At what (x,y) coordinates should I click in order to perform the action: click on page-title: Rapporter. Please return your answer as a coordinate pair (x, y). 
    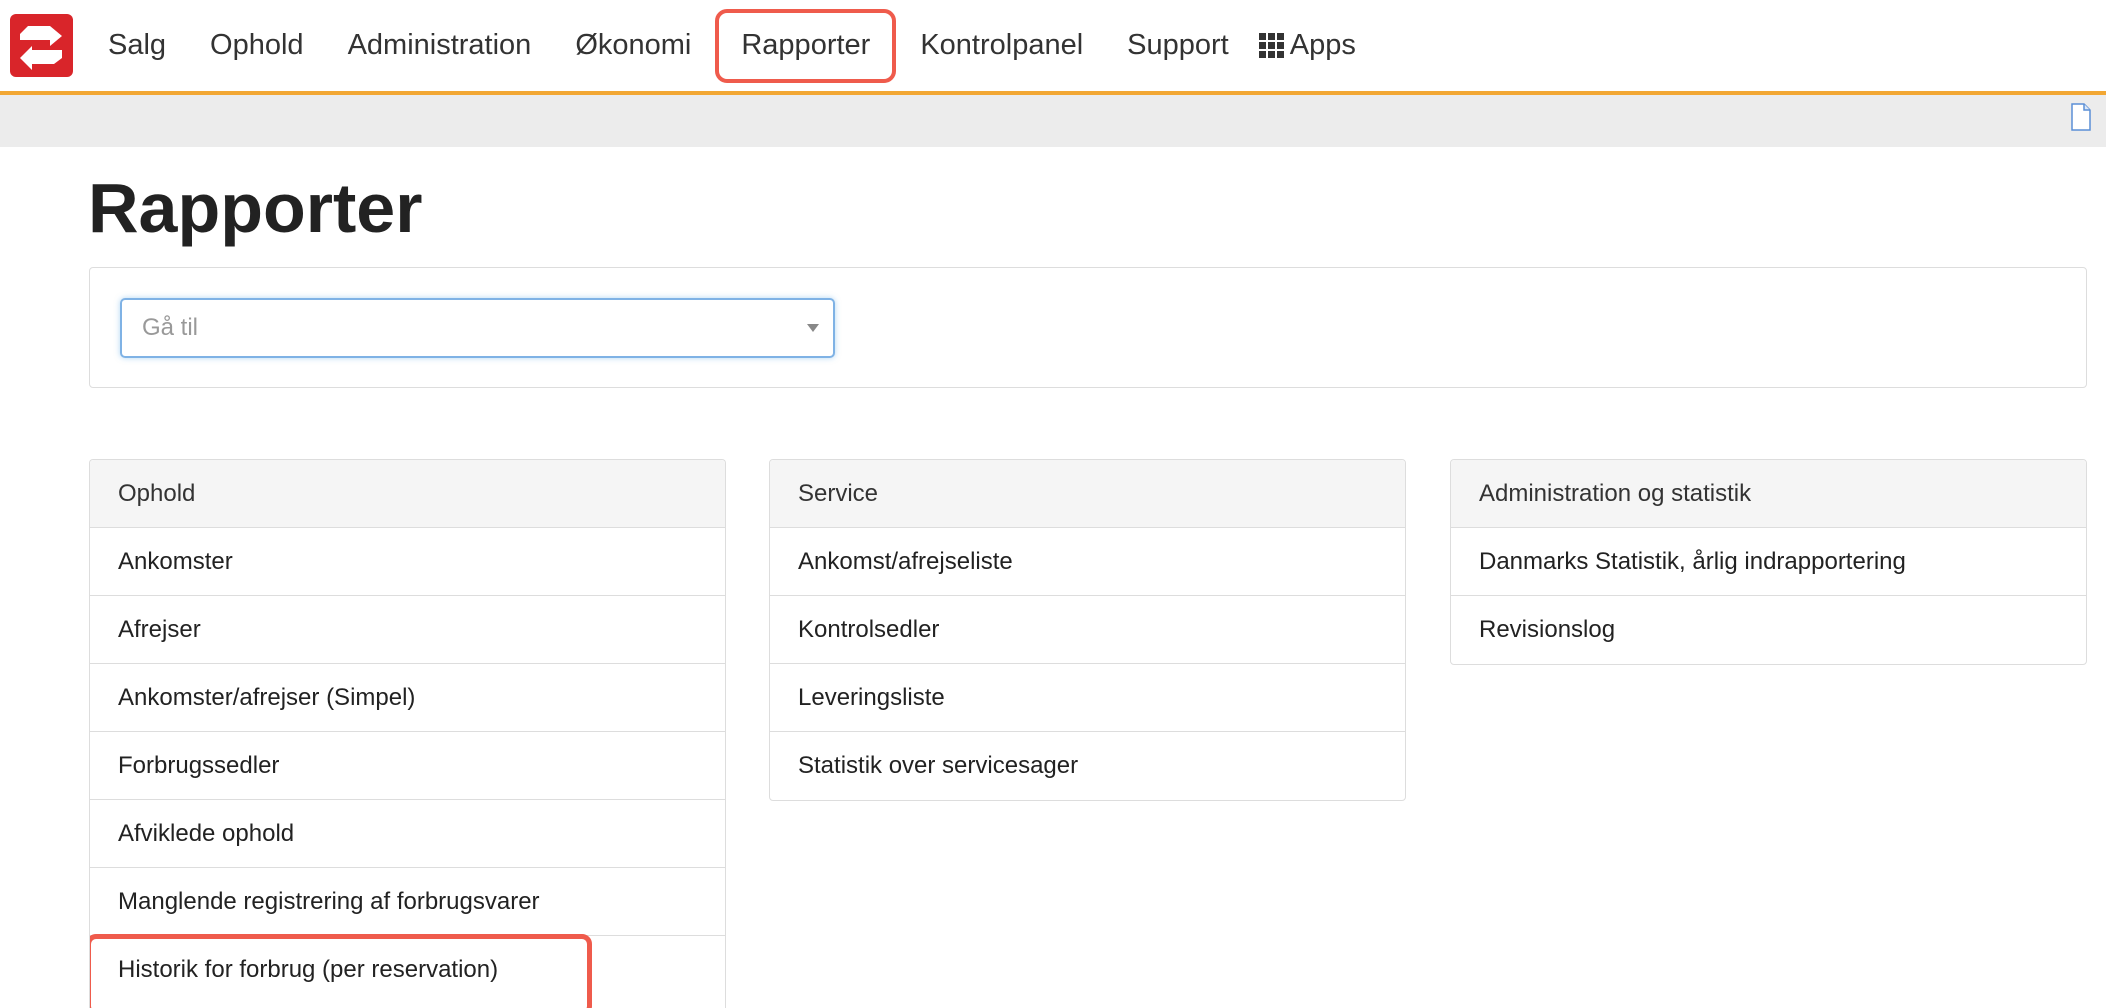
    Looking at the image, I should click on (255, 208).